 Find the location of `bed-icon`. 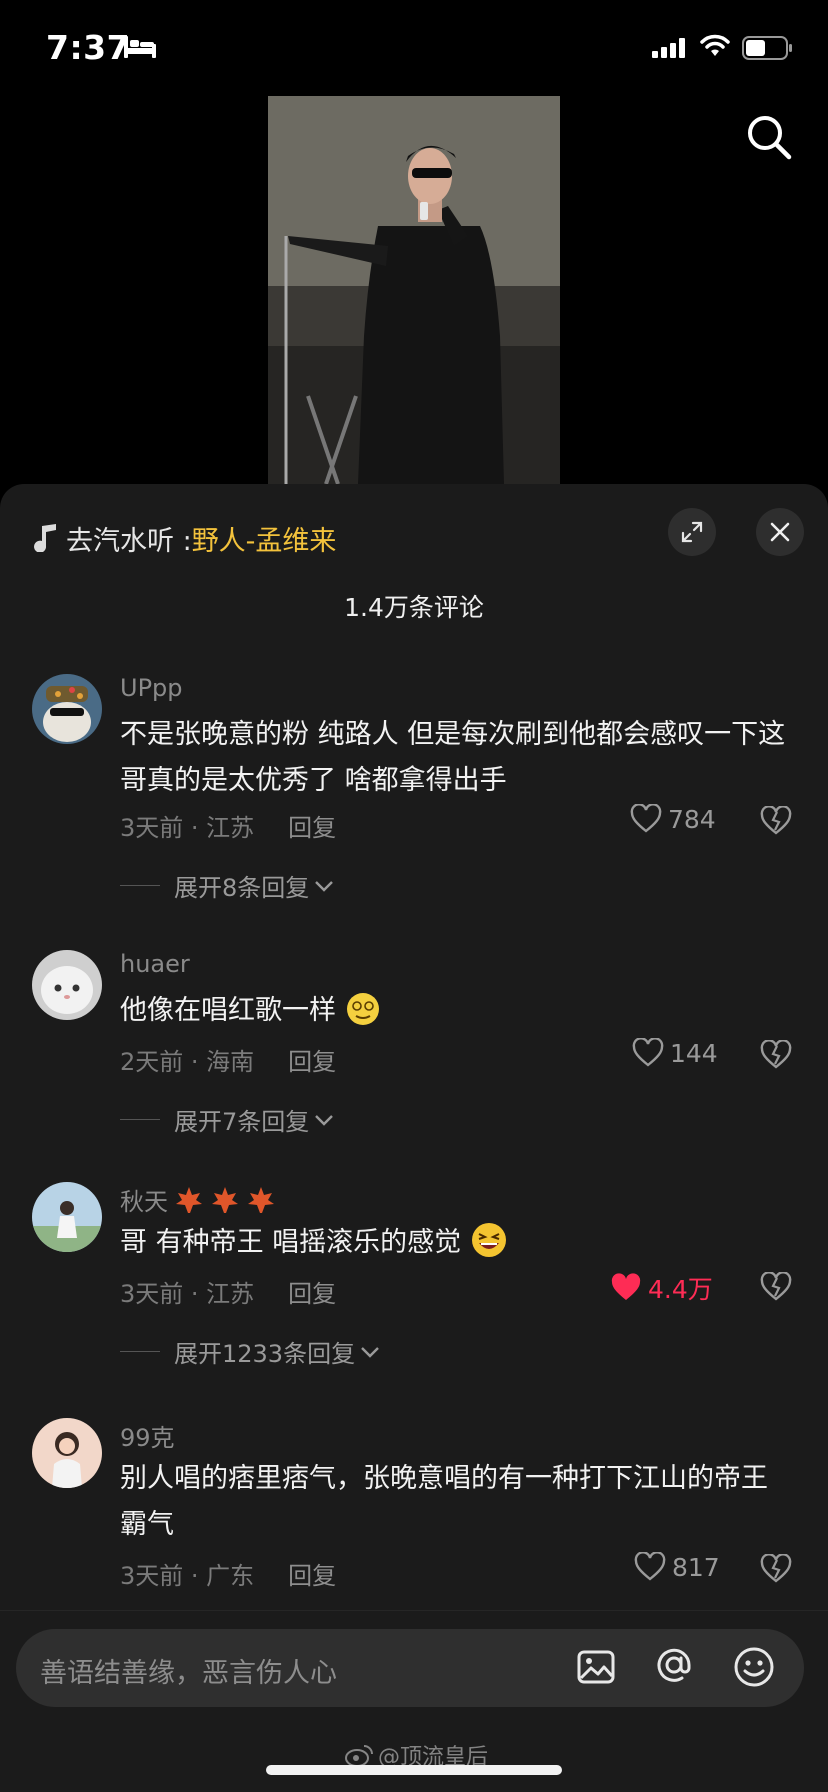

bed-icon is located at coordinates (140, 47).